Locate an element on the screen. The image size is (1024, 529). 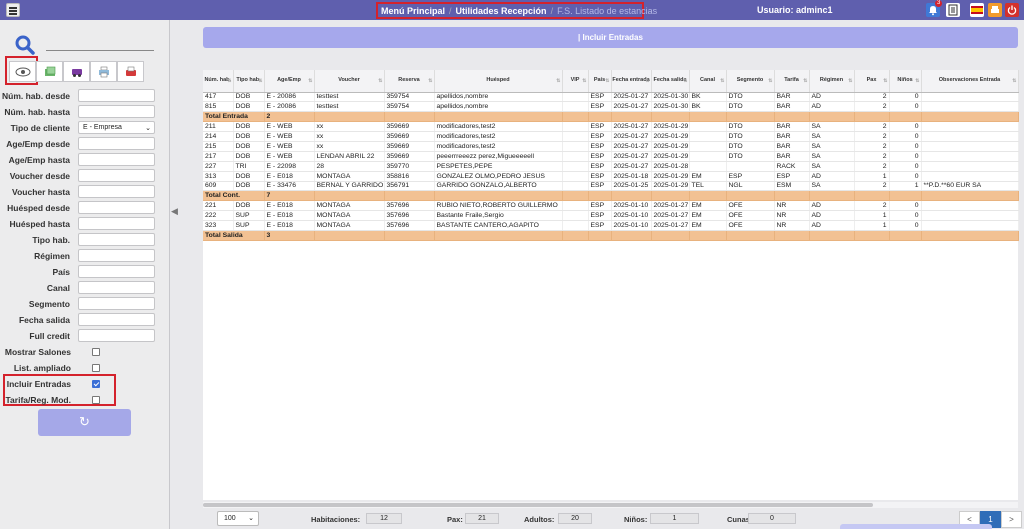
scrollbar-thumb is located at coordinates (538, 505).